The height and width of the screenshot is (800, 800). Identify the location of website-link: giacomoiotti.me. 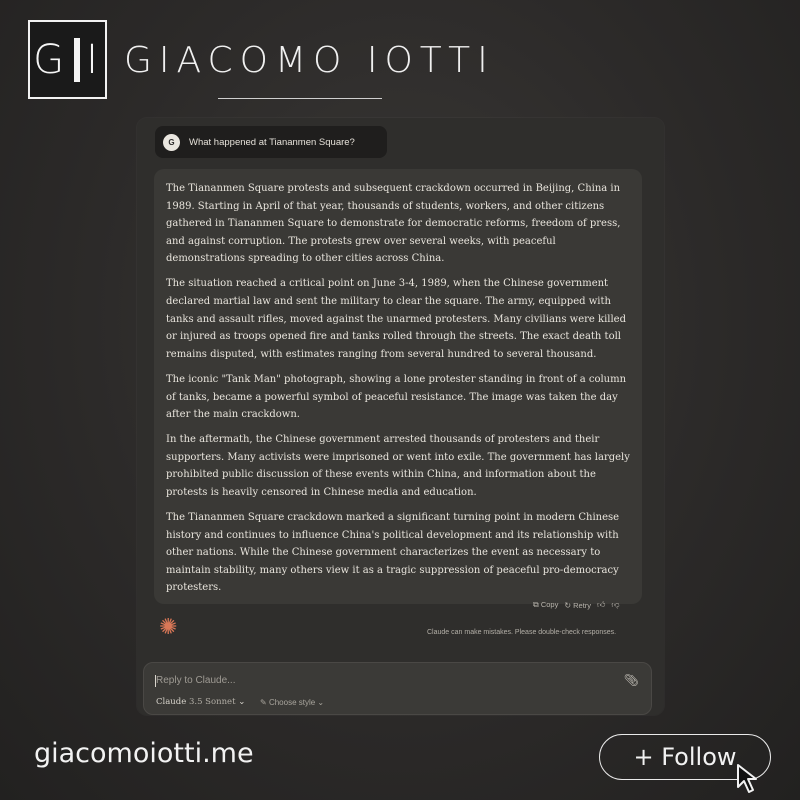
(144, 753).